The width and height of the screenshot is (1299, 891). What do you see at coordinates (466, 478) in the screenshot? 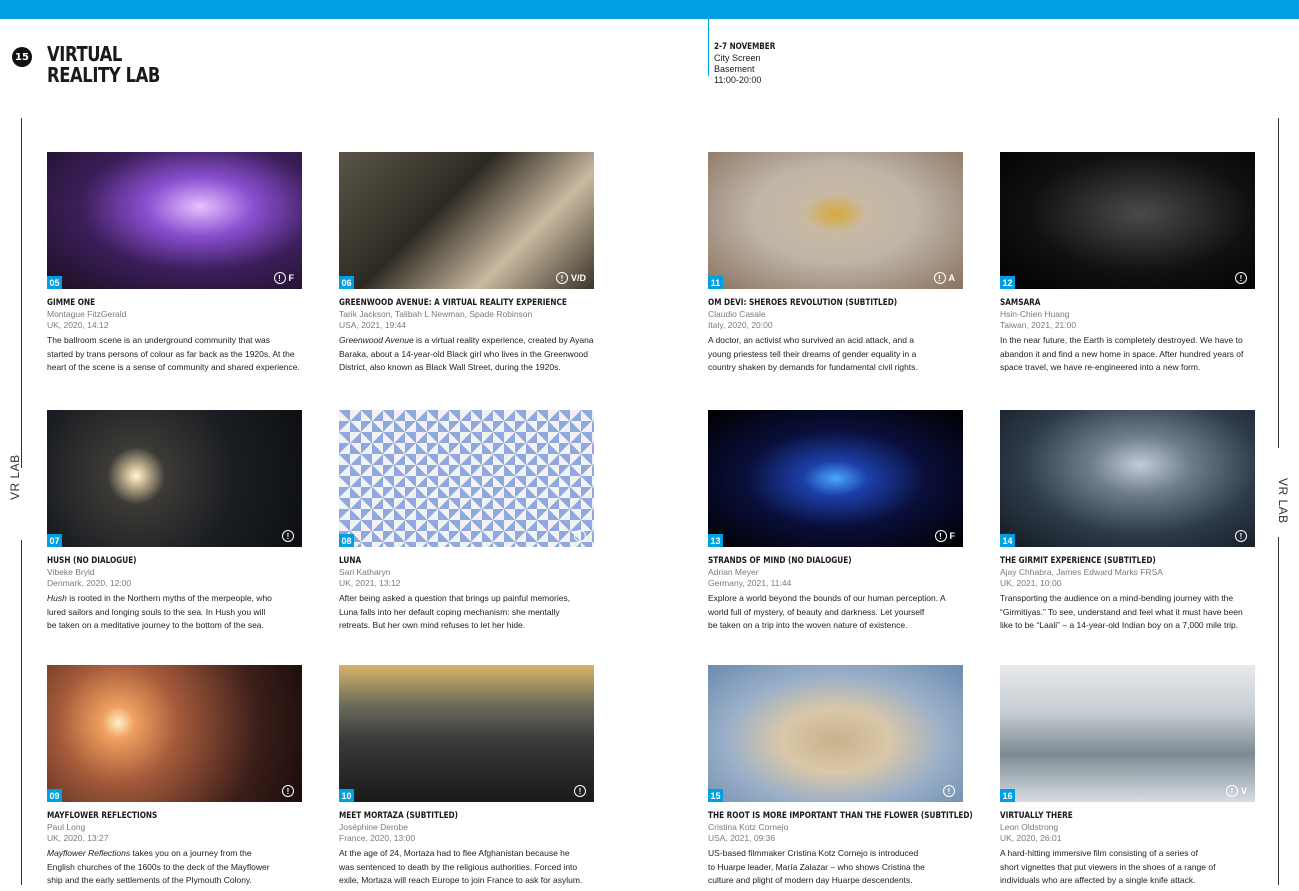
I see `film-still-image: 08!` at bounding box center [466, 478].